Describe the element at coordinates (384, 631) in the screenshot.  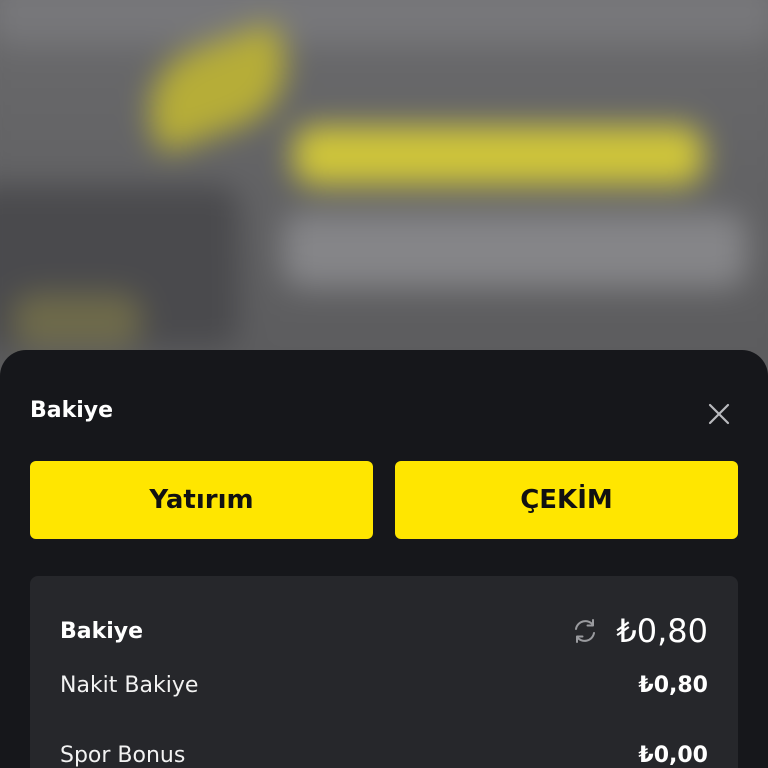
I see `balance-total-row: Bakiye ₺0,80` at that location.